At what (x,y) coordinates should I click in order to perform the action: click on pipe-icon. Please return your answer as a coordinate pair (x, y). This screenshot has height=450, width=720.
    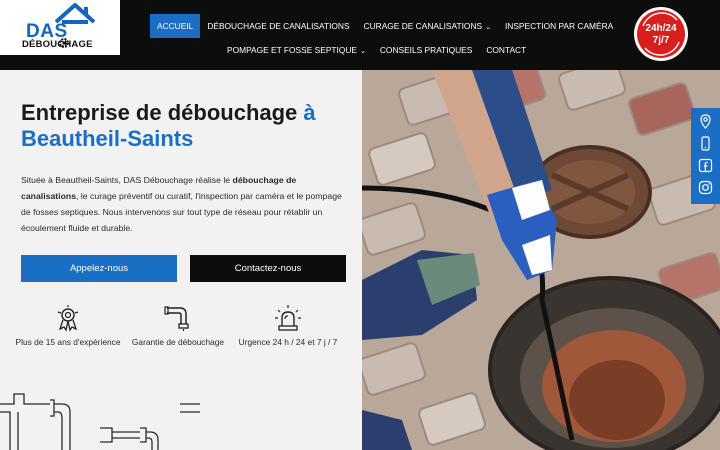
    Looking at the image, I should click on (176, 318).